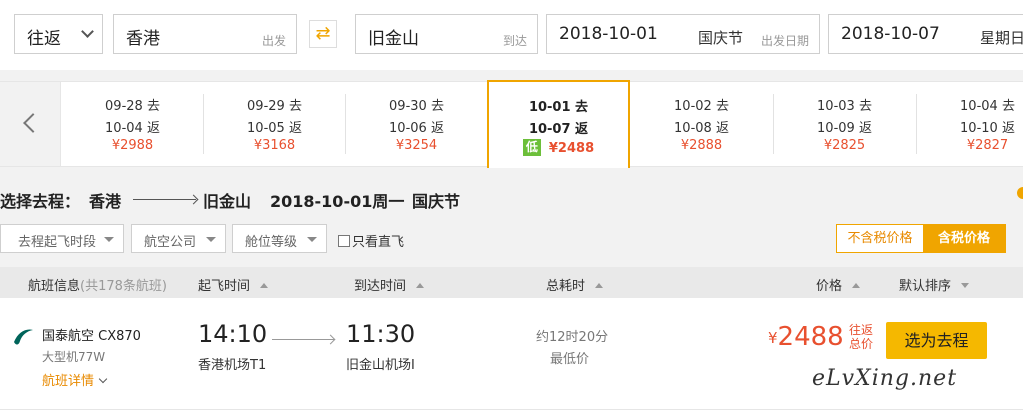  I want to click on date-option: 09-28 去 10-04 返 ¥2988, so click(132, 124).